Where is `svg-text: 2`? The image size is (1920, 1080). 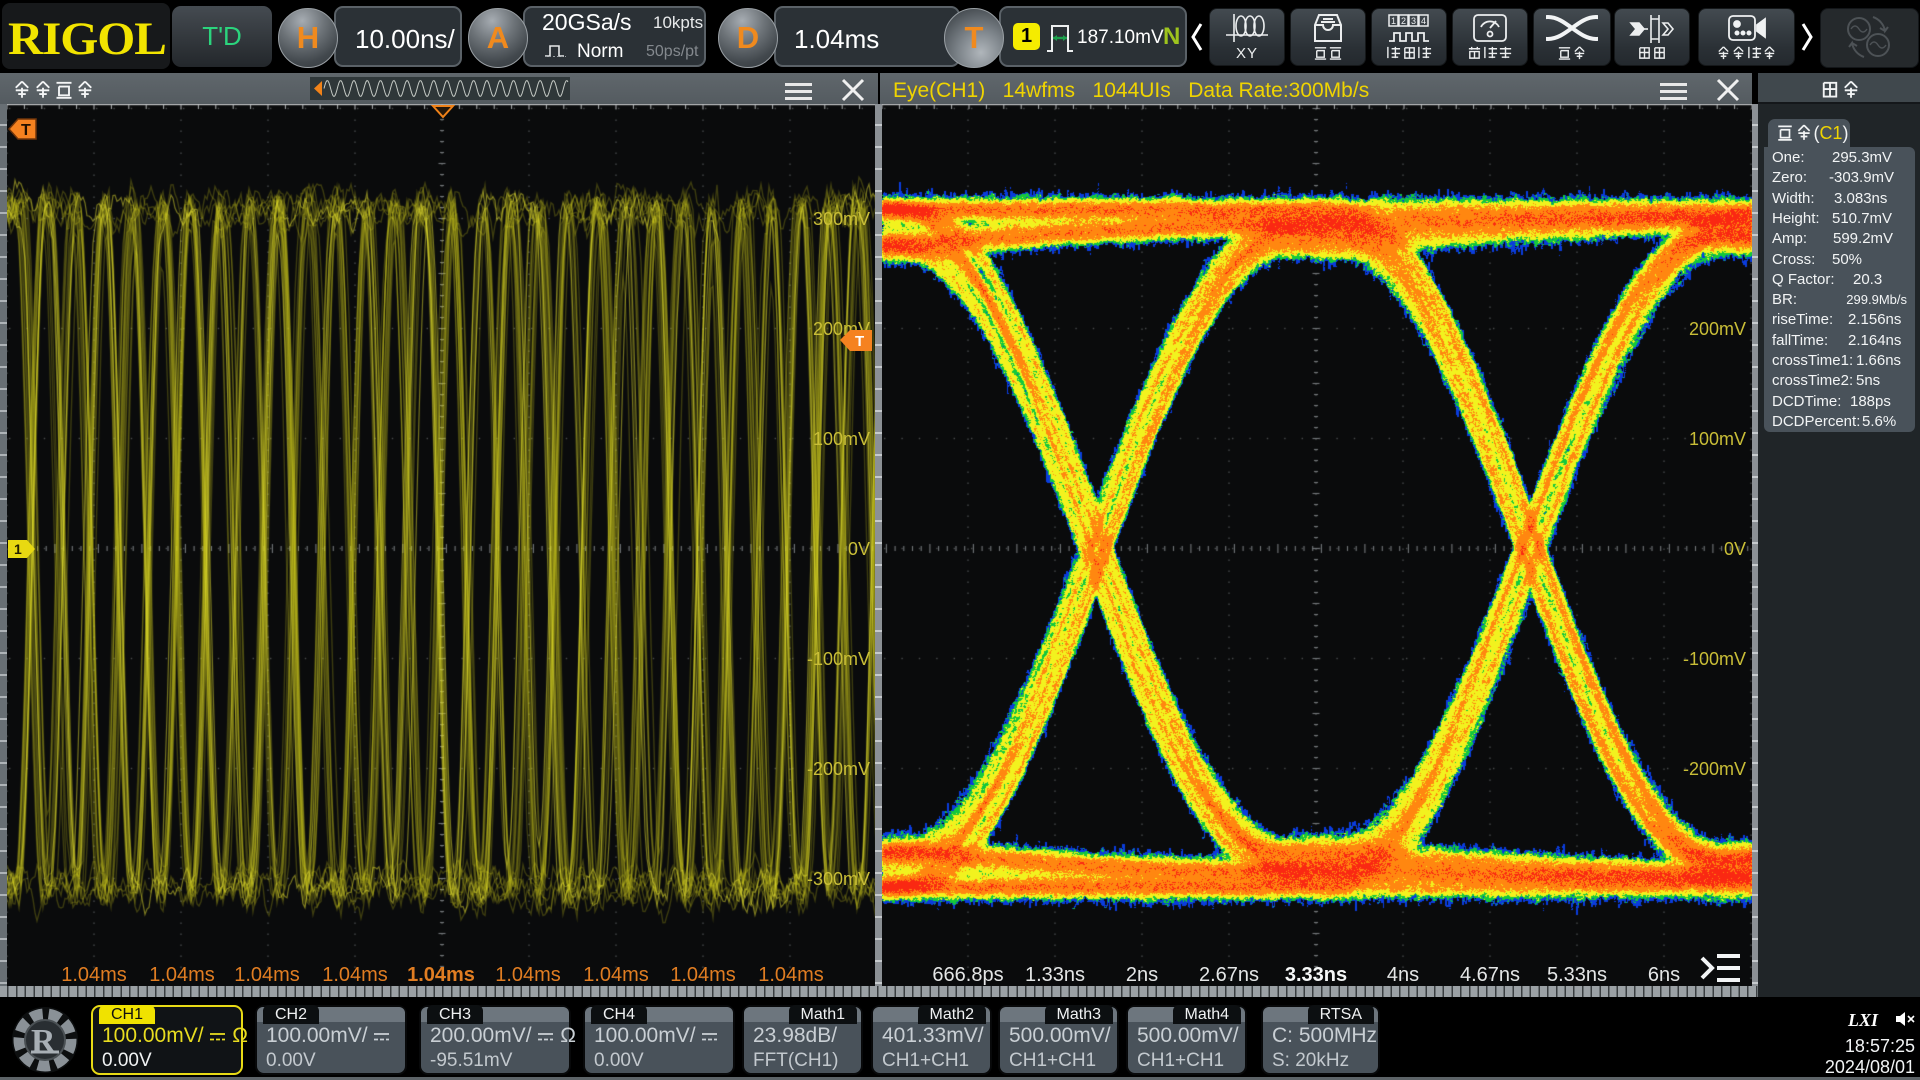
svg-text: 2 is located at coordinates (1403, 21).